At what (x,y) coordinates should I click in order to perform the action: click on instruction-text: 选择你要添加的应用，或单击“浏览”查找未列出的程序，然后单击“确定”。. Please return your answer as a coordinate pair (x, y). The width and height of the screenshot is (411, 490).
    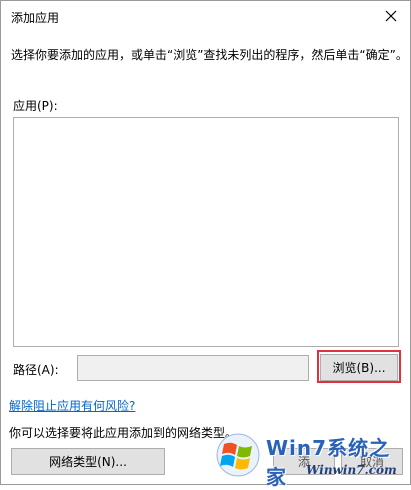
    Looking at the image, I should click on (209, 55).